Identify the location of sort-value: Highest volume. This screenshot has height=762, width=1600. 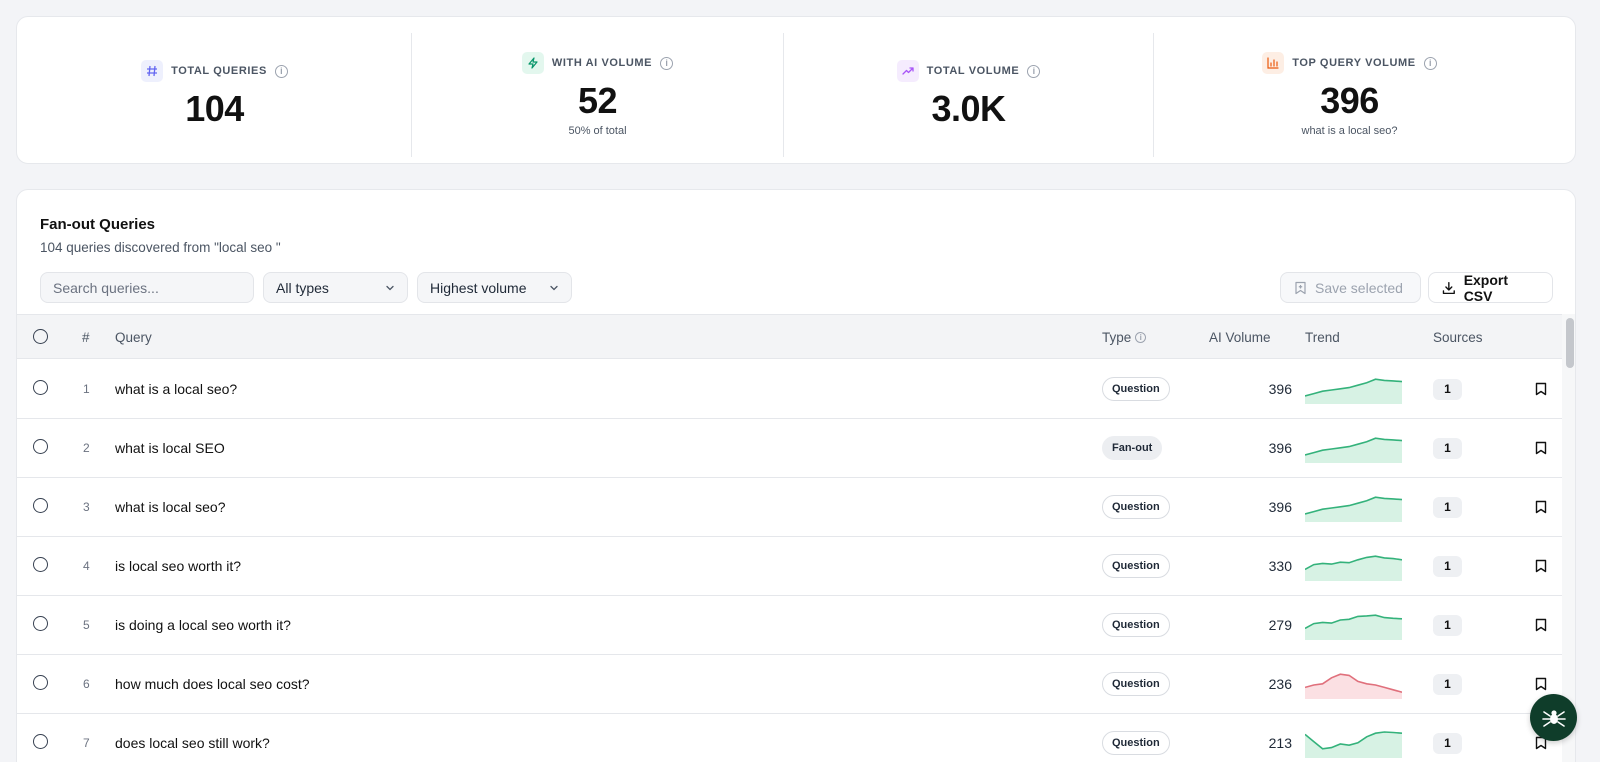
(478, 287).